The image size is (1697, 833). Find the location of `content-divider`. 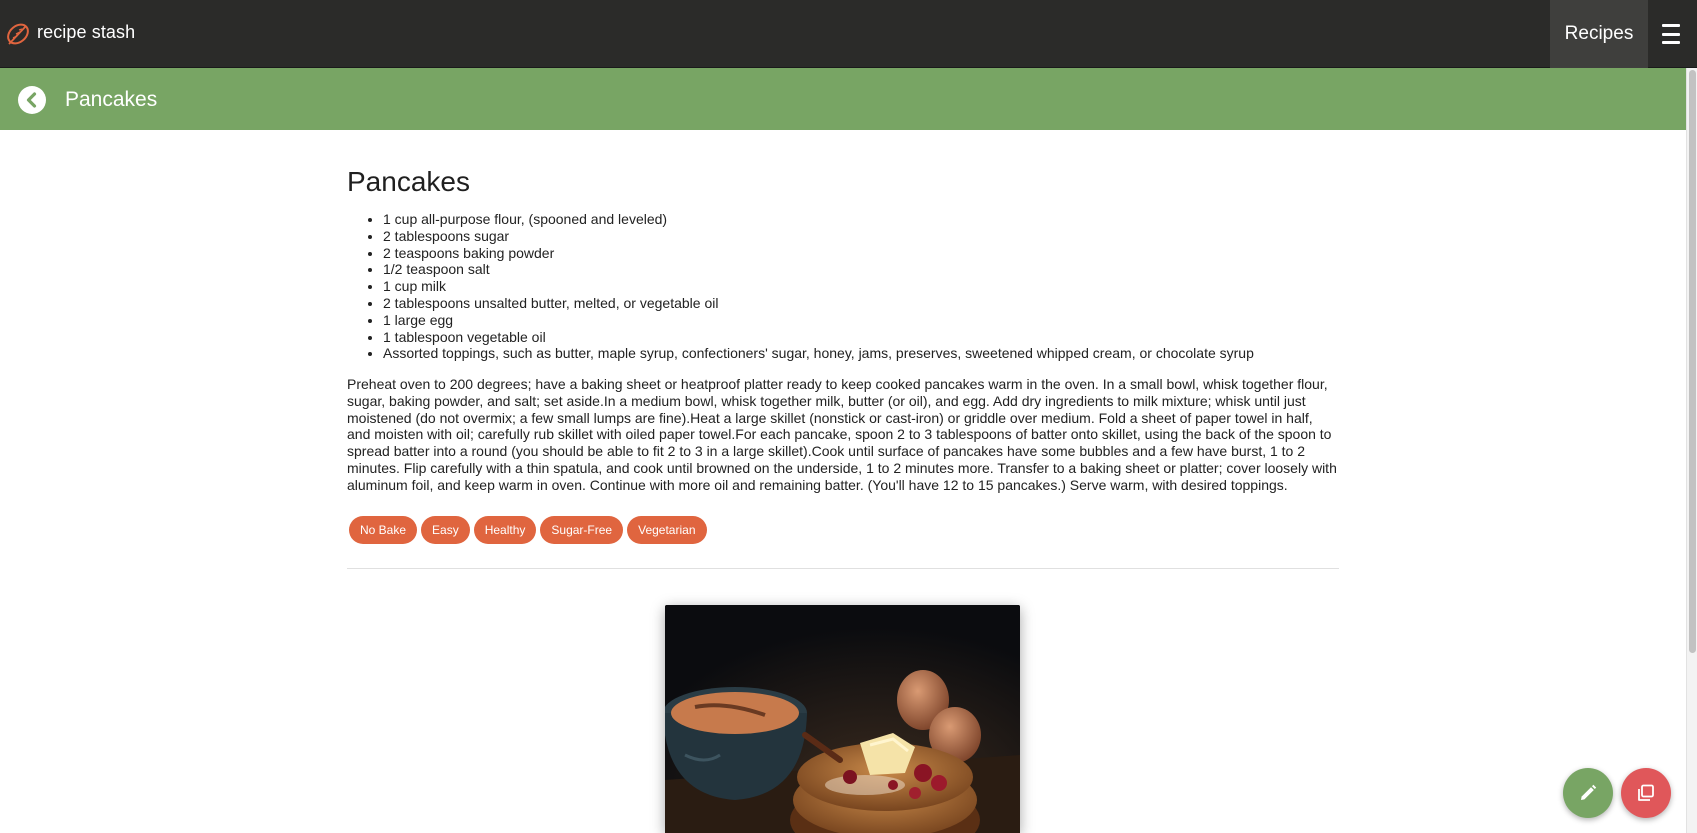

content-divider is located at coordinates (843, 568).